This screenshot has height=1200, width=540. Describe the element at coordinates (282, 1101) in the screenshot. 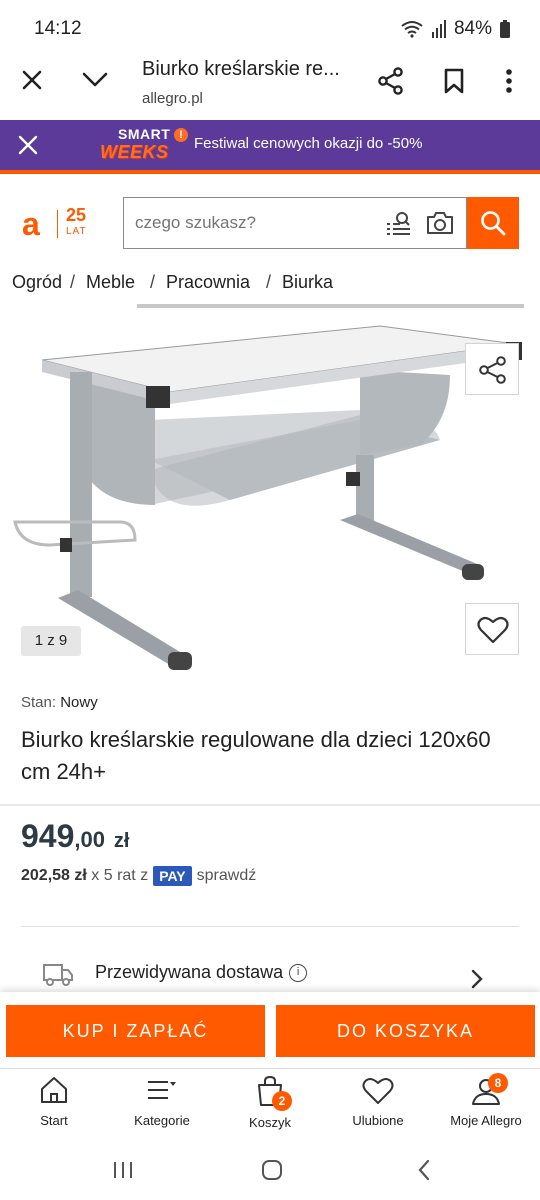

I see `cart-badge: 2` at that location.